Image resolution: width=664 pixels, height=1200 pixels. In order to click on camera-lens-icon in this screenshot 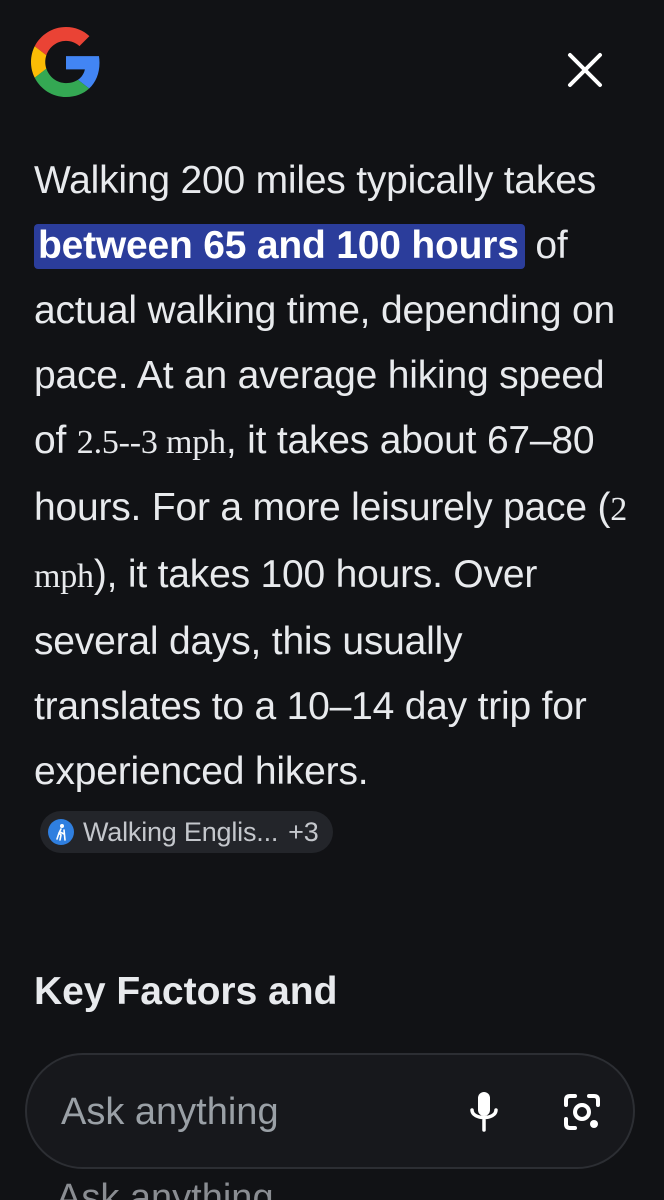, I will do `click(582, 1112)`.